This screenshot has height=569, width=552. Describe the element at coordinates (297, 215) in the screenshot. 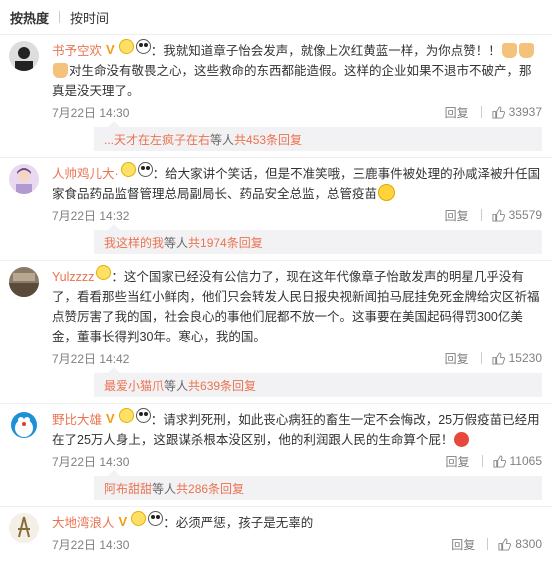

I see `comment-meta: 7月22日 14:32 回复 35579` at that location.